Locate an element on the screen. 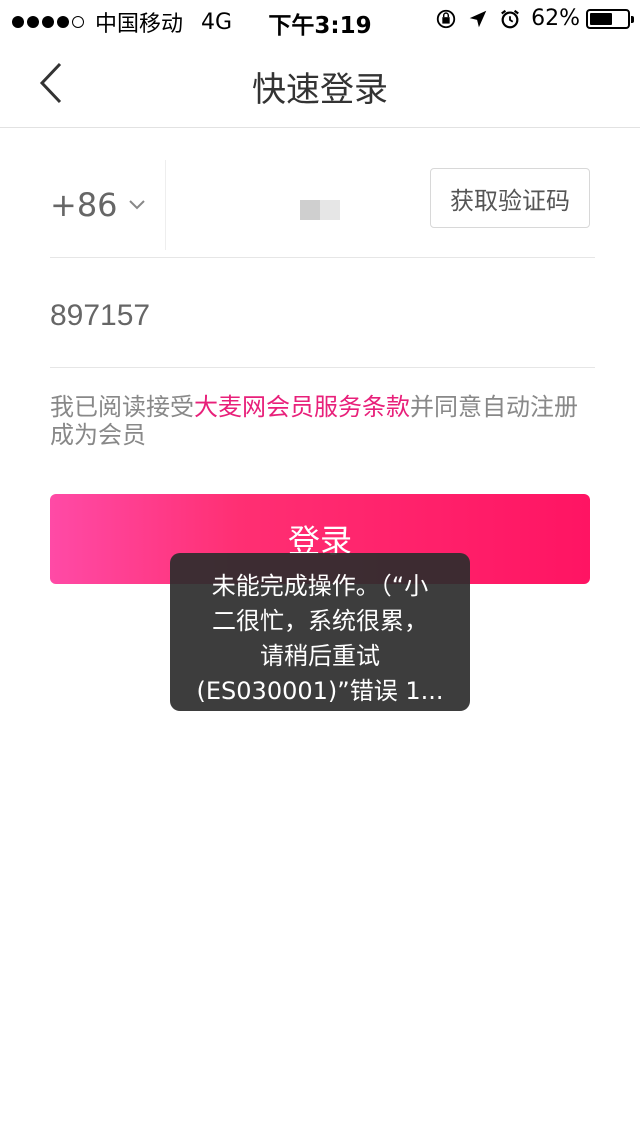  verification-code-input is located at coordinates (250, 316).